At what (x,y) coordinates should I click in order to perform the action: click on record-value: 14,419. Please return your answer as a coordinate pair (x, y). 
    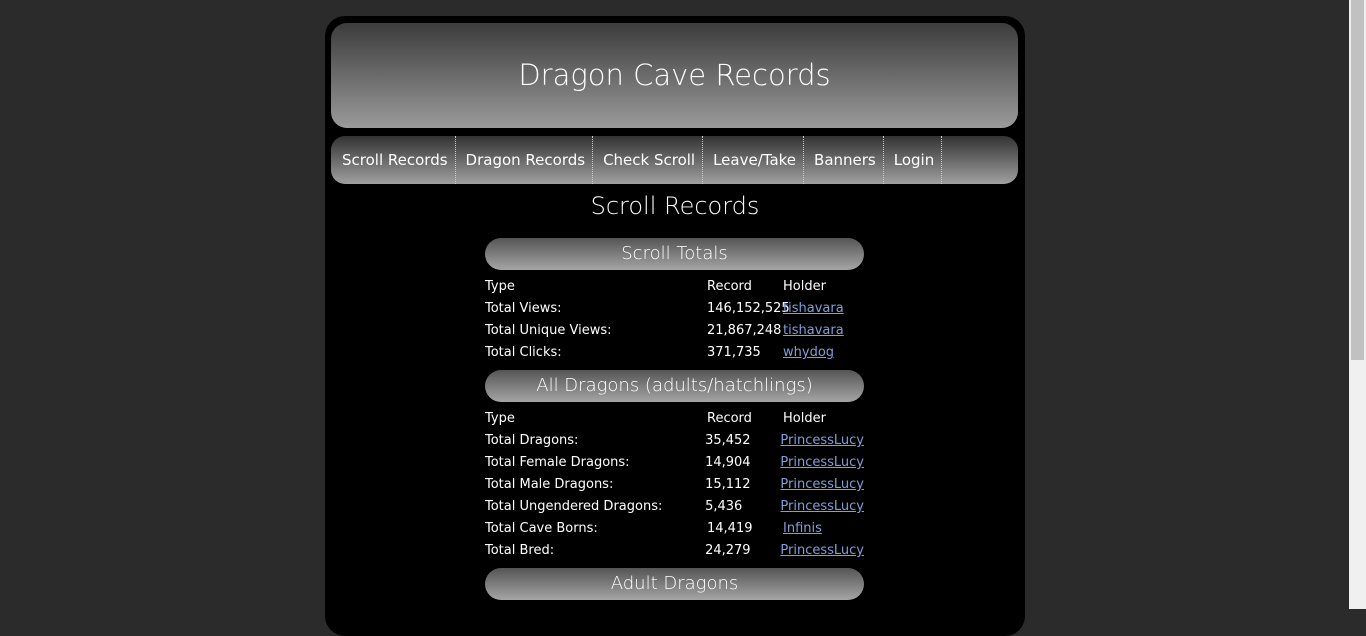
    Looking at the image, I should click on (730, 528).